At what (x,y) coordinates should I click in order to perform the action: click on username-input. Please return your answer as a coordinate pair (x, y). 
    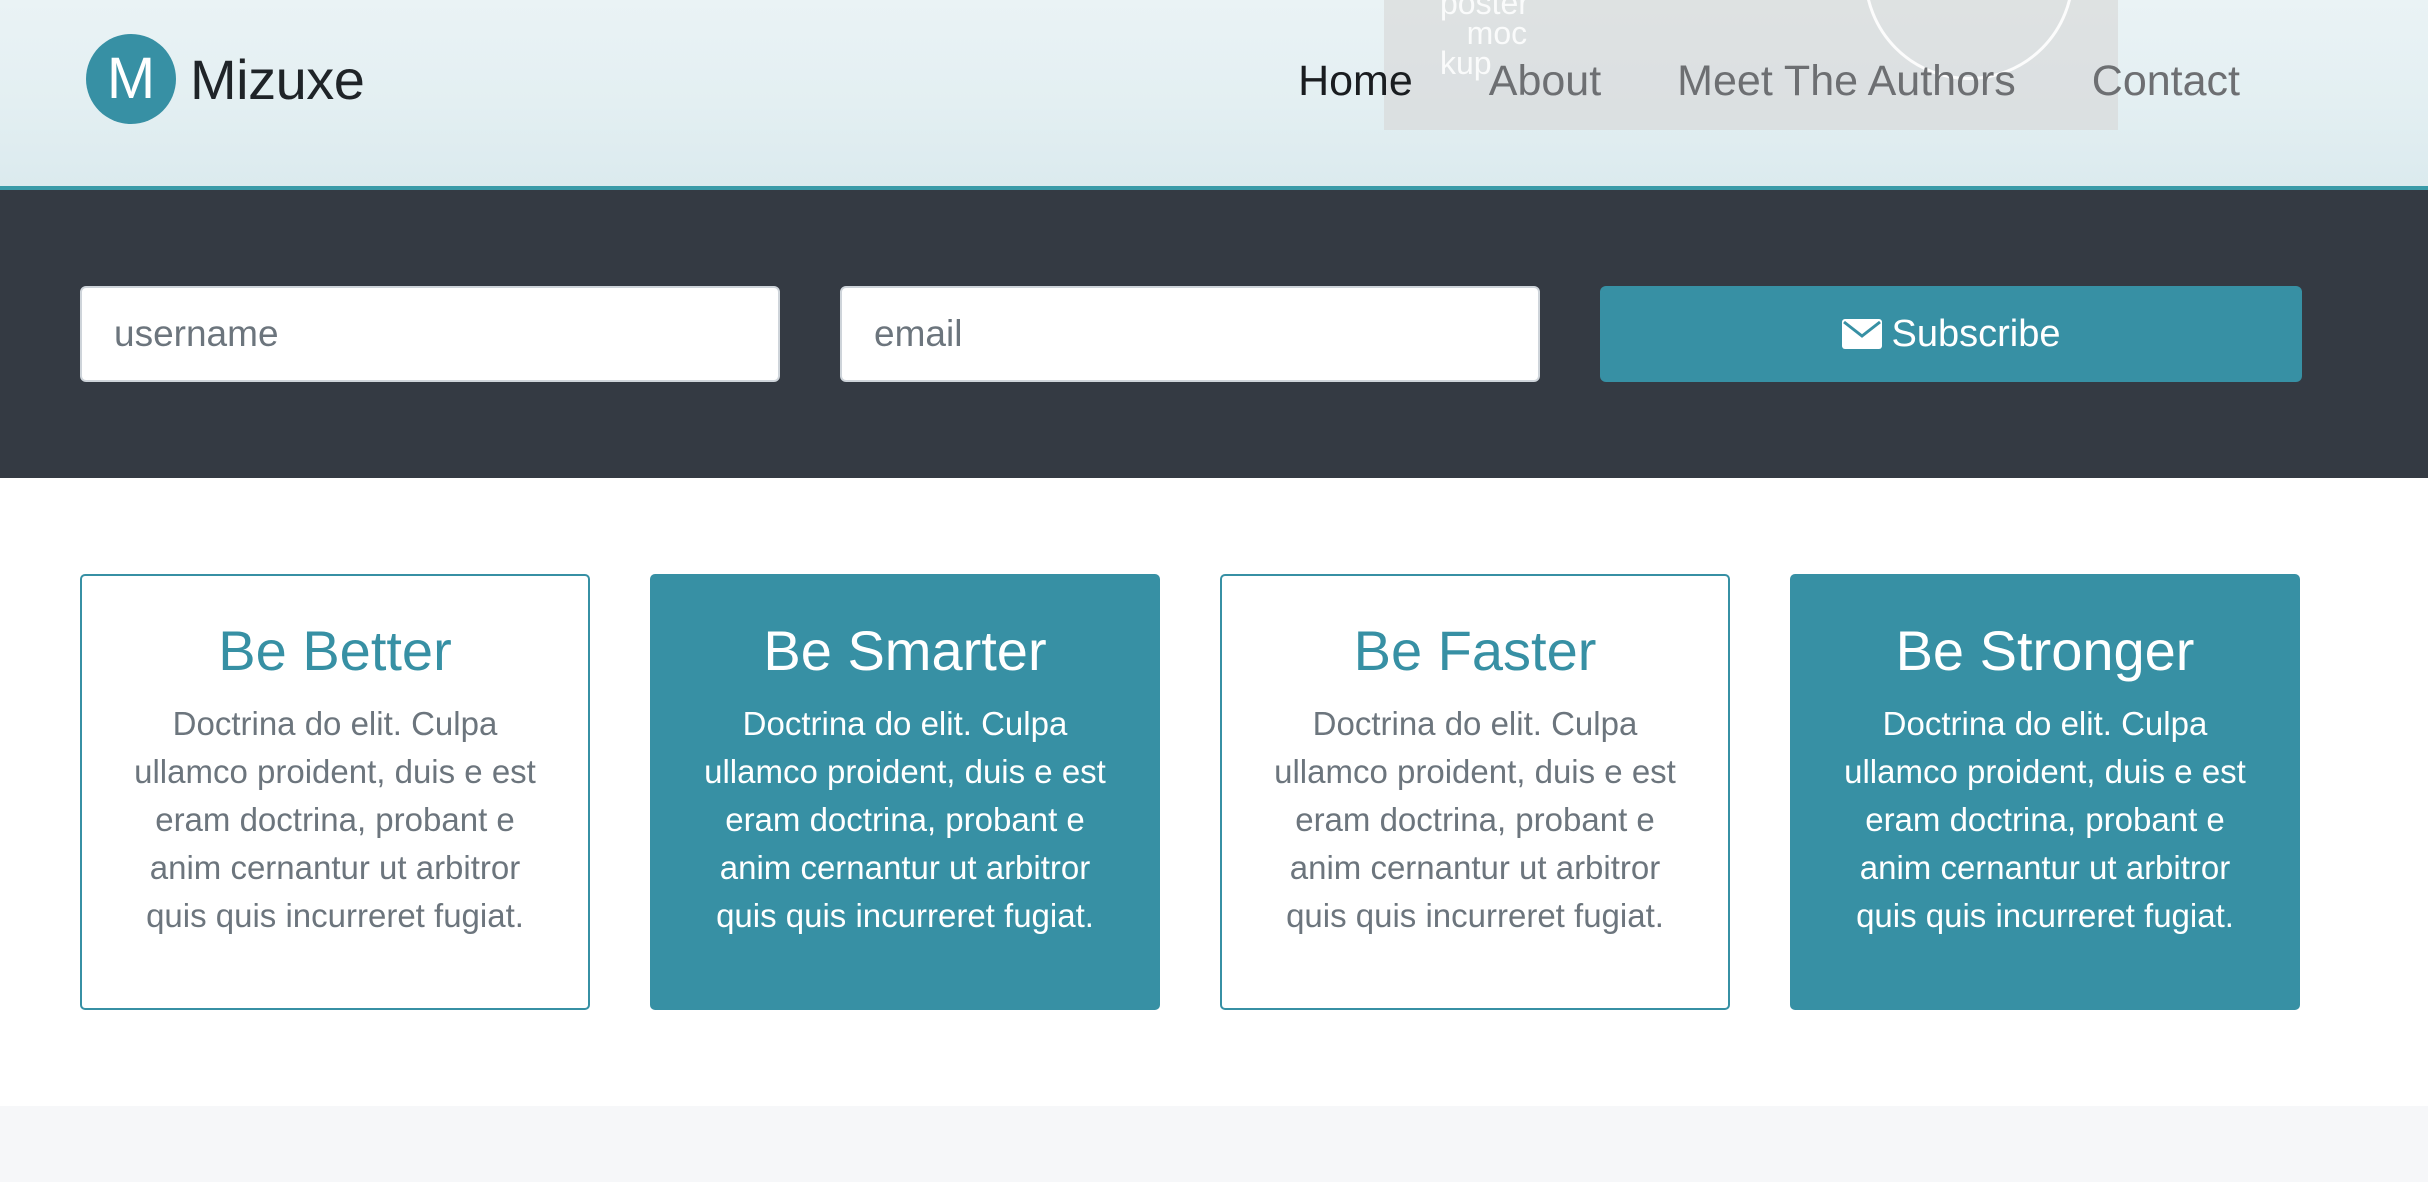
    Looking at the image, I should click on (430, 334).